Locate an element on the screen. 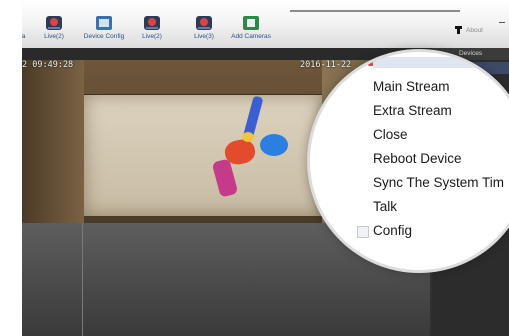  toolbar-button-label: Add Cameras is located at coordinates (251, 36).